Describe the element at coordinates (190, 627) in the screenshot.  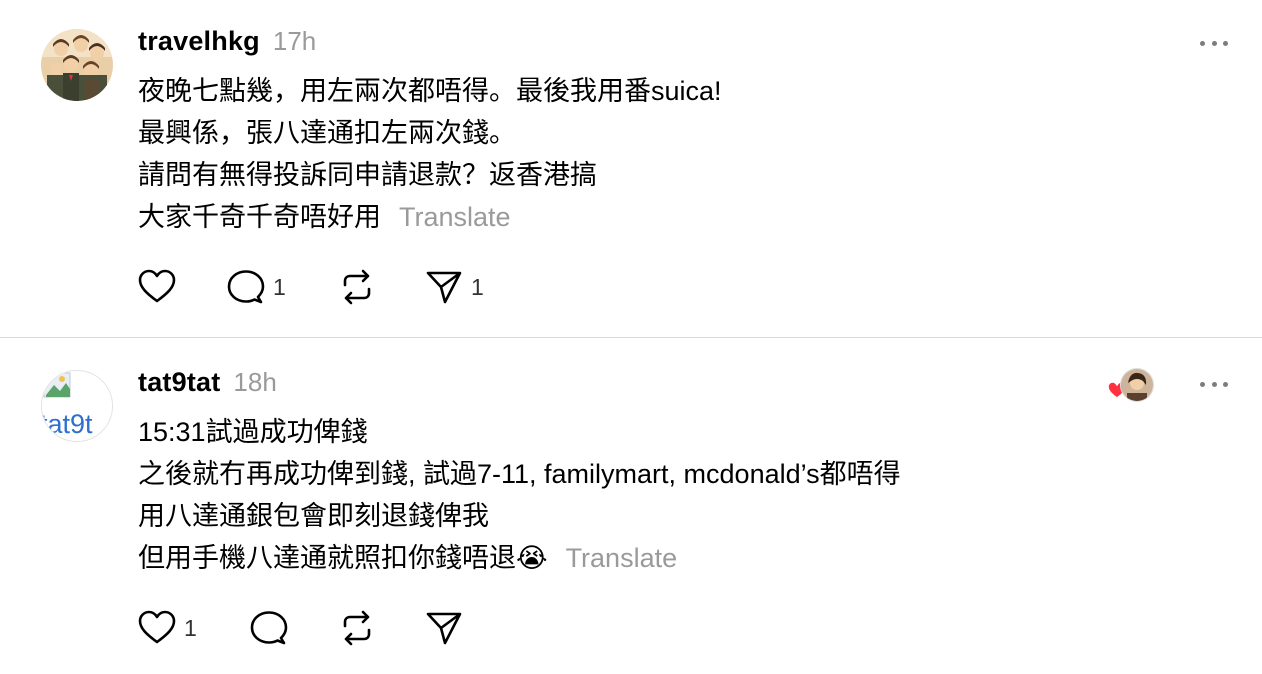
I see `like-count: 1` at that location.